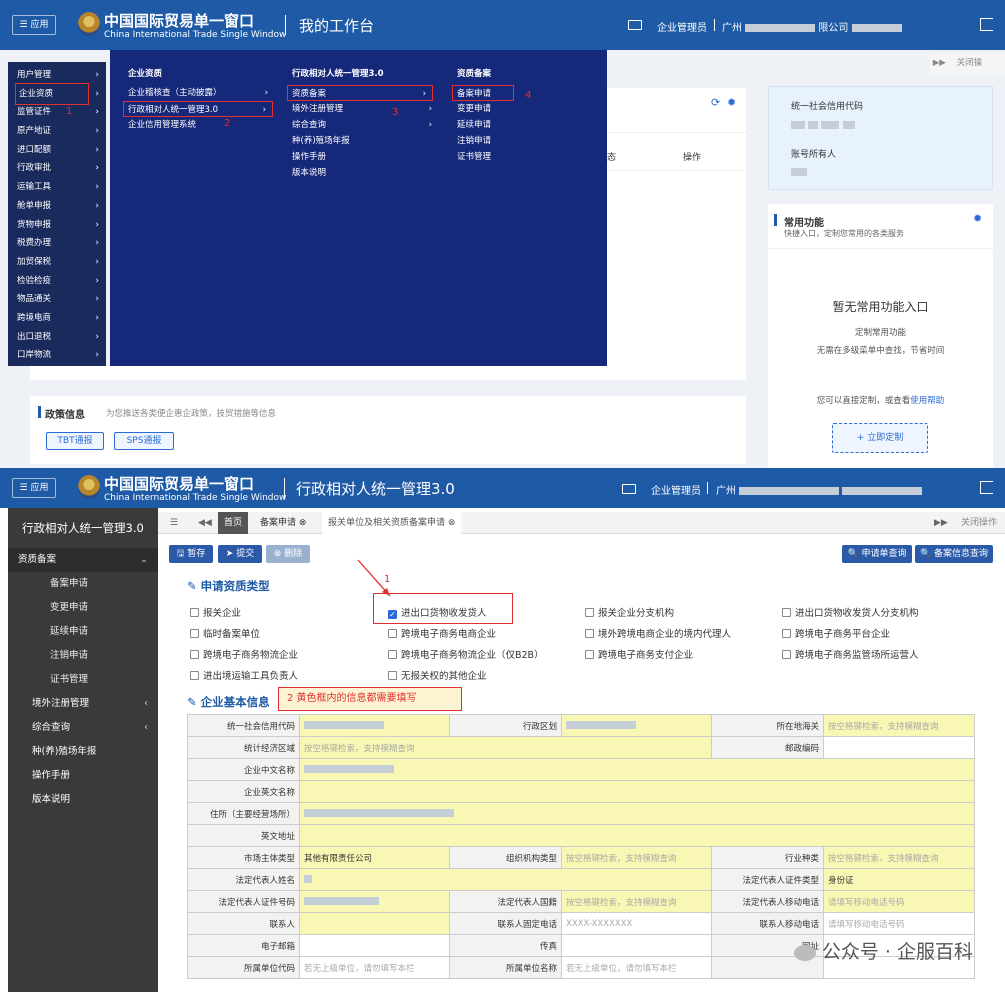  I want to click on address-input, so click(637, 813).